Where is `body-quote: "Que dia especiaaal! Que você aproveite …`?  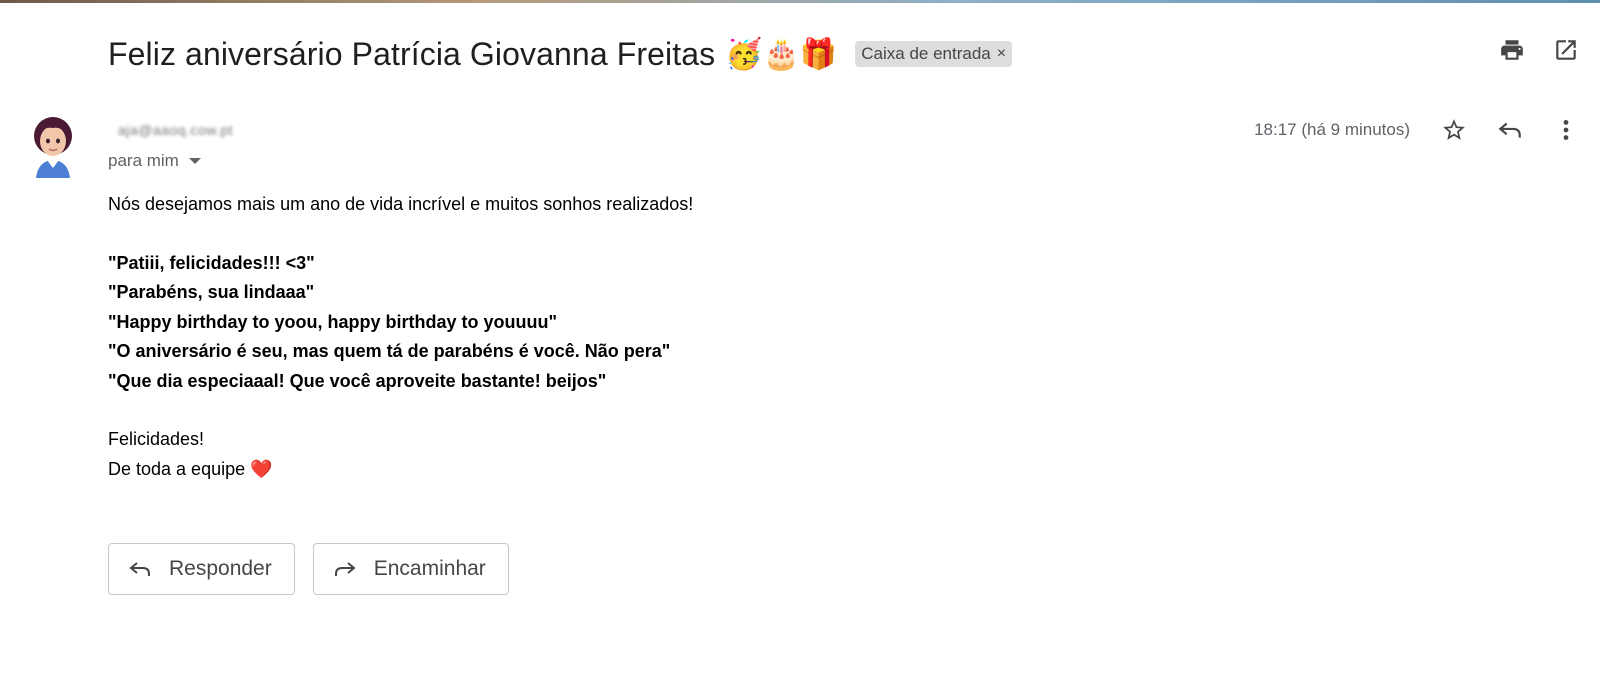 body-quote: "Que dia especiaaal! Que você aproveite … is located at coordinates (357, 380).